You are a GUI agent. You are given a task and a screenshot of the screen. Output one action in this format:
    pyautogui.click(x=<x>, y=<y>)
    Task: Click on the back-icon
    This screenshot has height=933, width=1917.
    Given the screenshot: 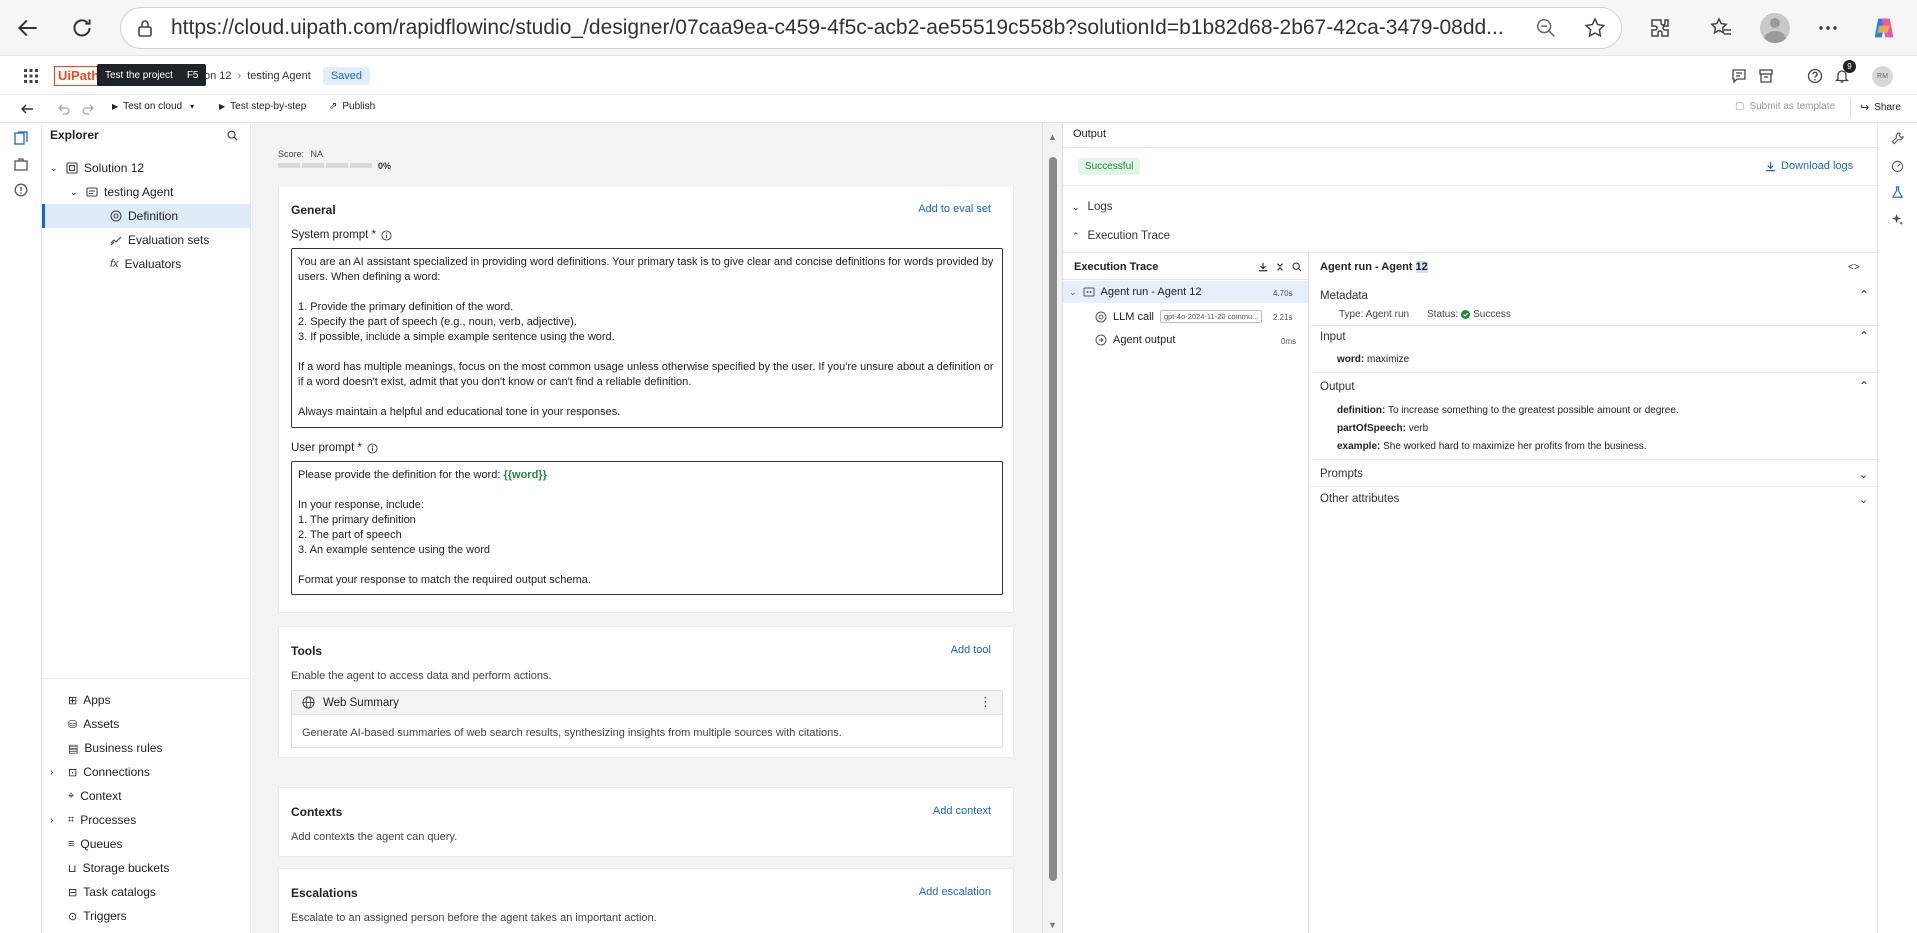 What is the action you would take?
    pyautogui.click(x=28, y=28)
    